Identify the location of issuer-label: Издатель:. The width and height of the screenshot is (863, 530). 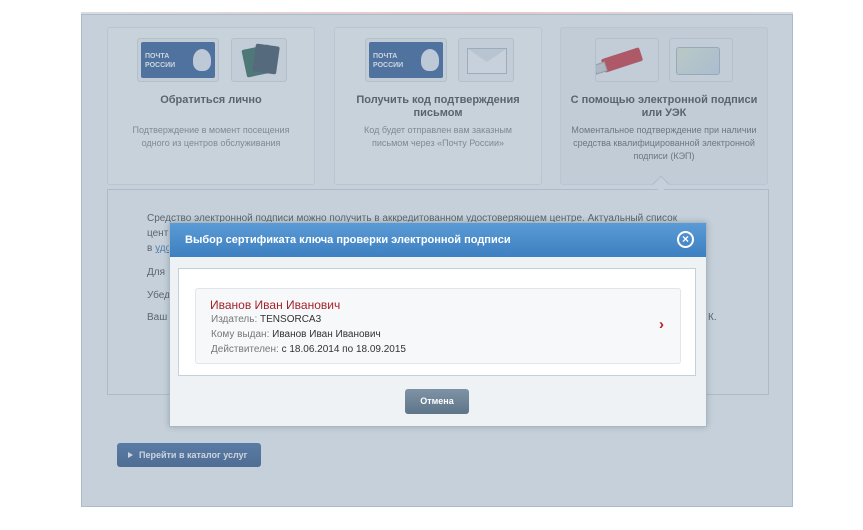
(234, 319).